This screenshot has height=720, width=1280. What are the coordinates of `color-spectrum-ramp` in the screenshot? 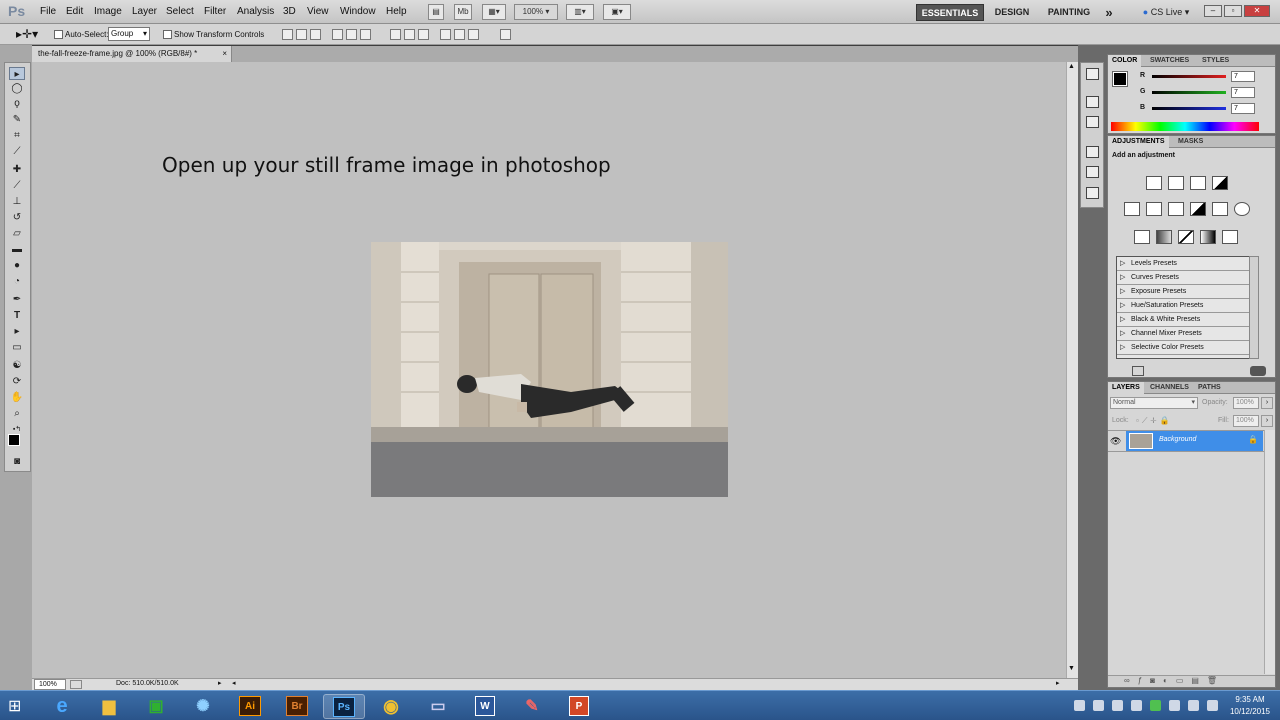 It's located at (1185, 126).